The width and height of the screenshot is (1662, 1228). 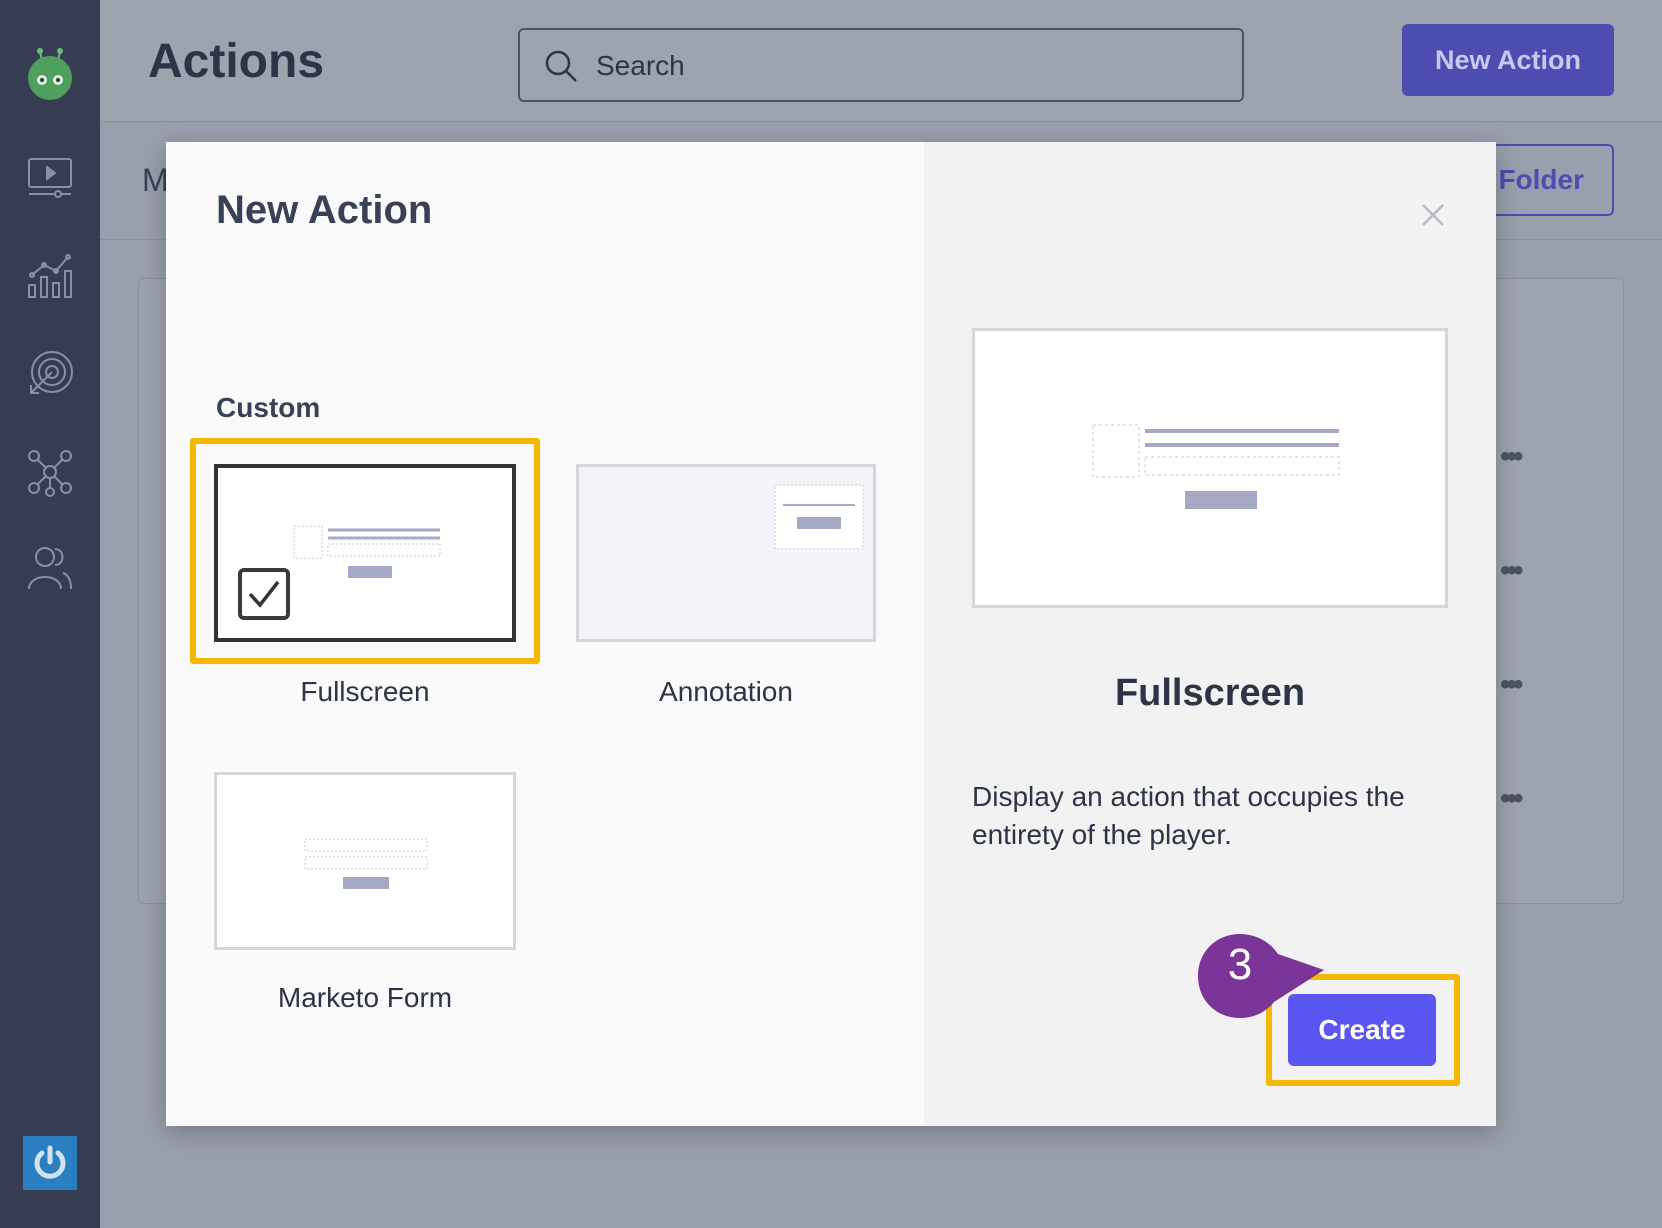 What do you see at coordinates (726, 691) in the screenshot?
I see `tile-label-annotation: Annotation` at bounding box center [726, 691].